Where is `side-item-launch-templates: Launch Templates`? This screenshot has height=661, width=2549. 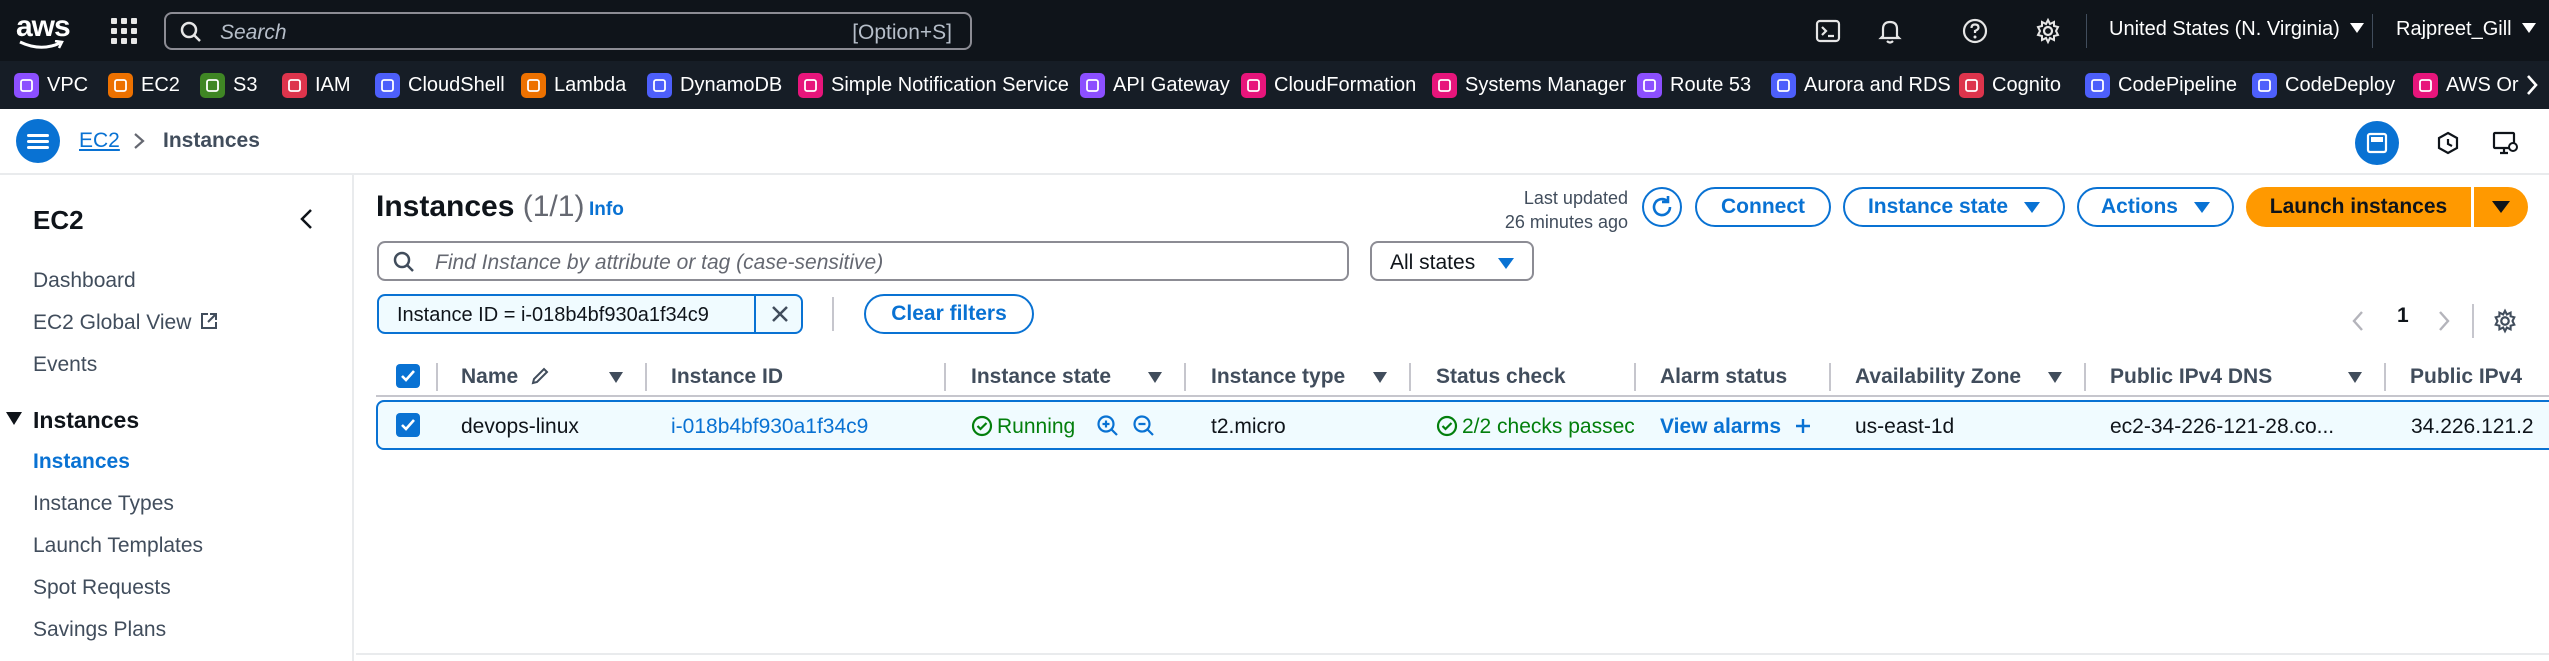 side-item-launch-templates: Launch Templates is located at coordinates (118, 546).